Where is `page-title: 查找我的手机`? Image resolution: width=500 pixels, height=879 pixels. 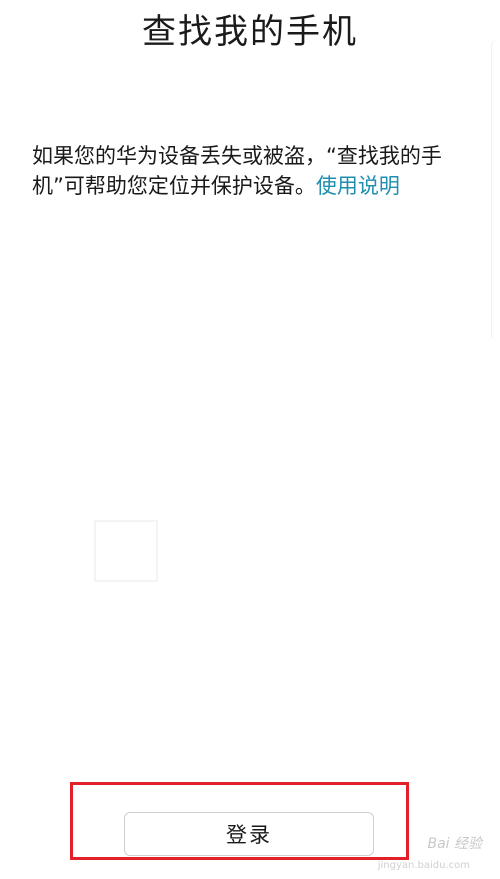
page-title: 查找我的手机 is located at coordinates (250, 32).